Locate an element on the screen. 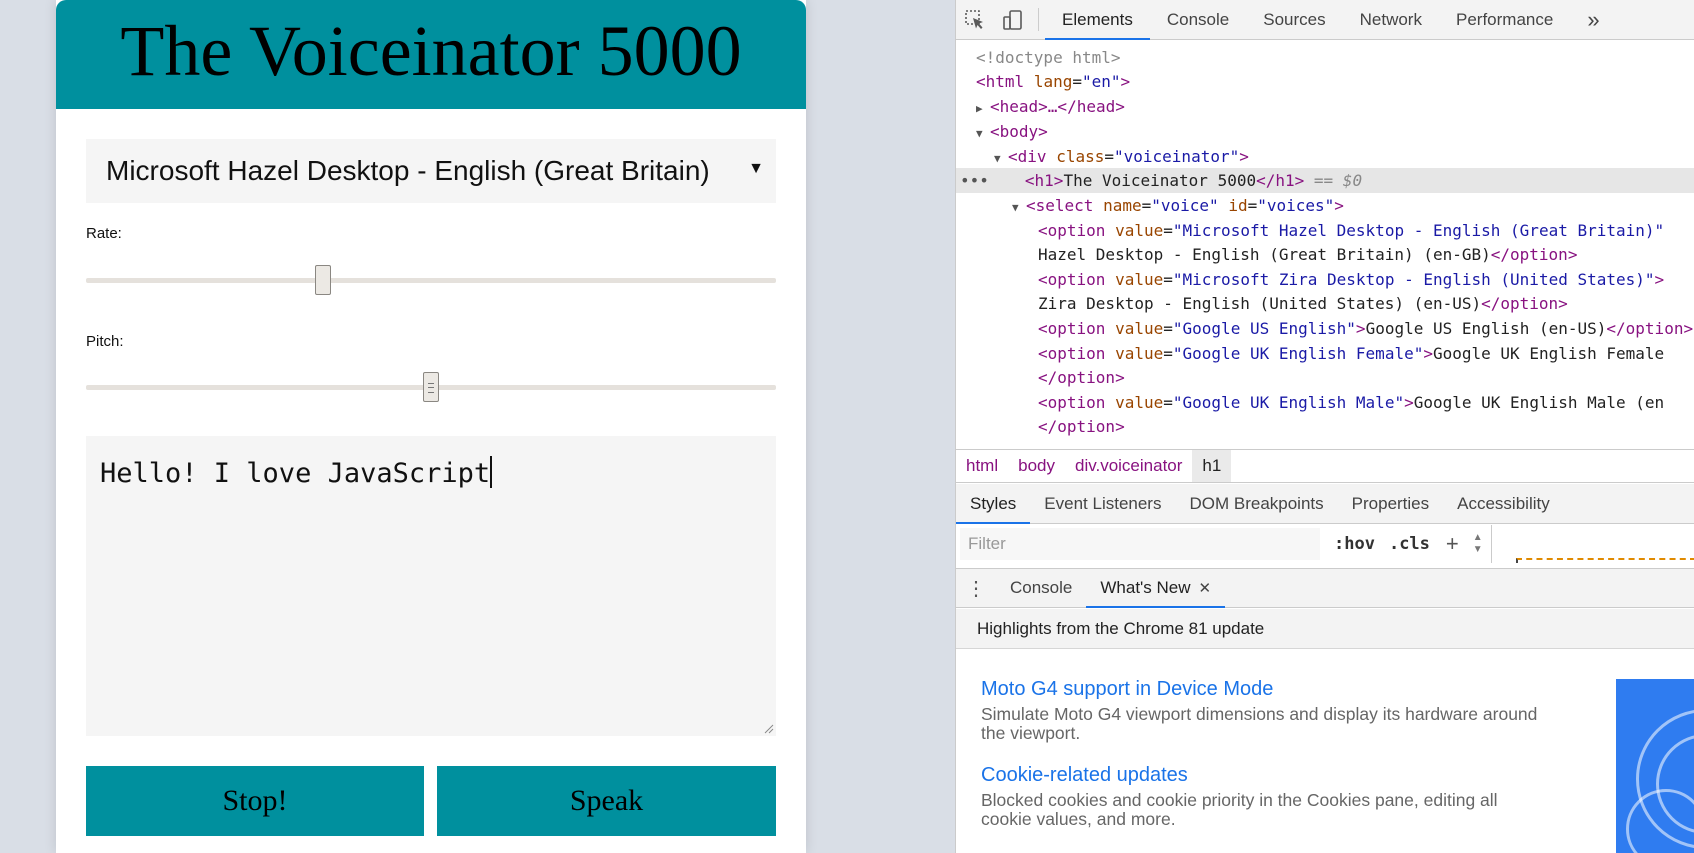 This screenshot has width=1694, height=853. breadcrumb-h1: h1 is located at coordinates (1212, 466).